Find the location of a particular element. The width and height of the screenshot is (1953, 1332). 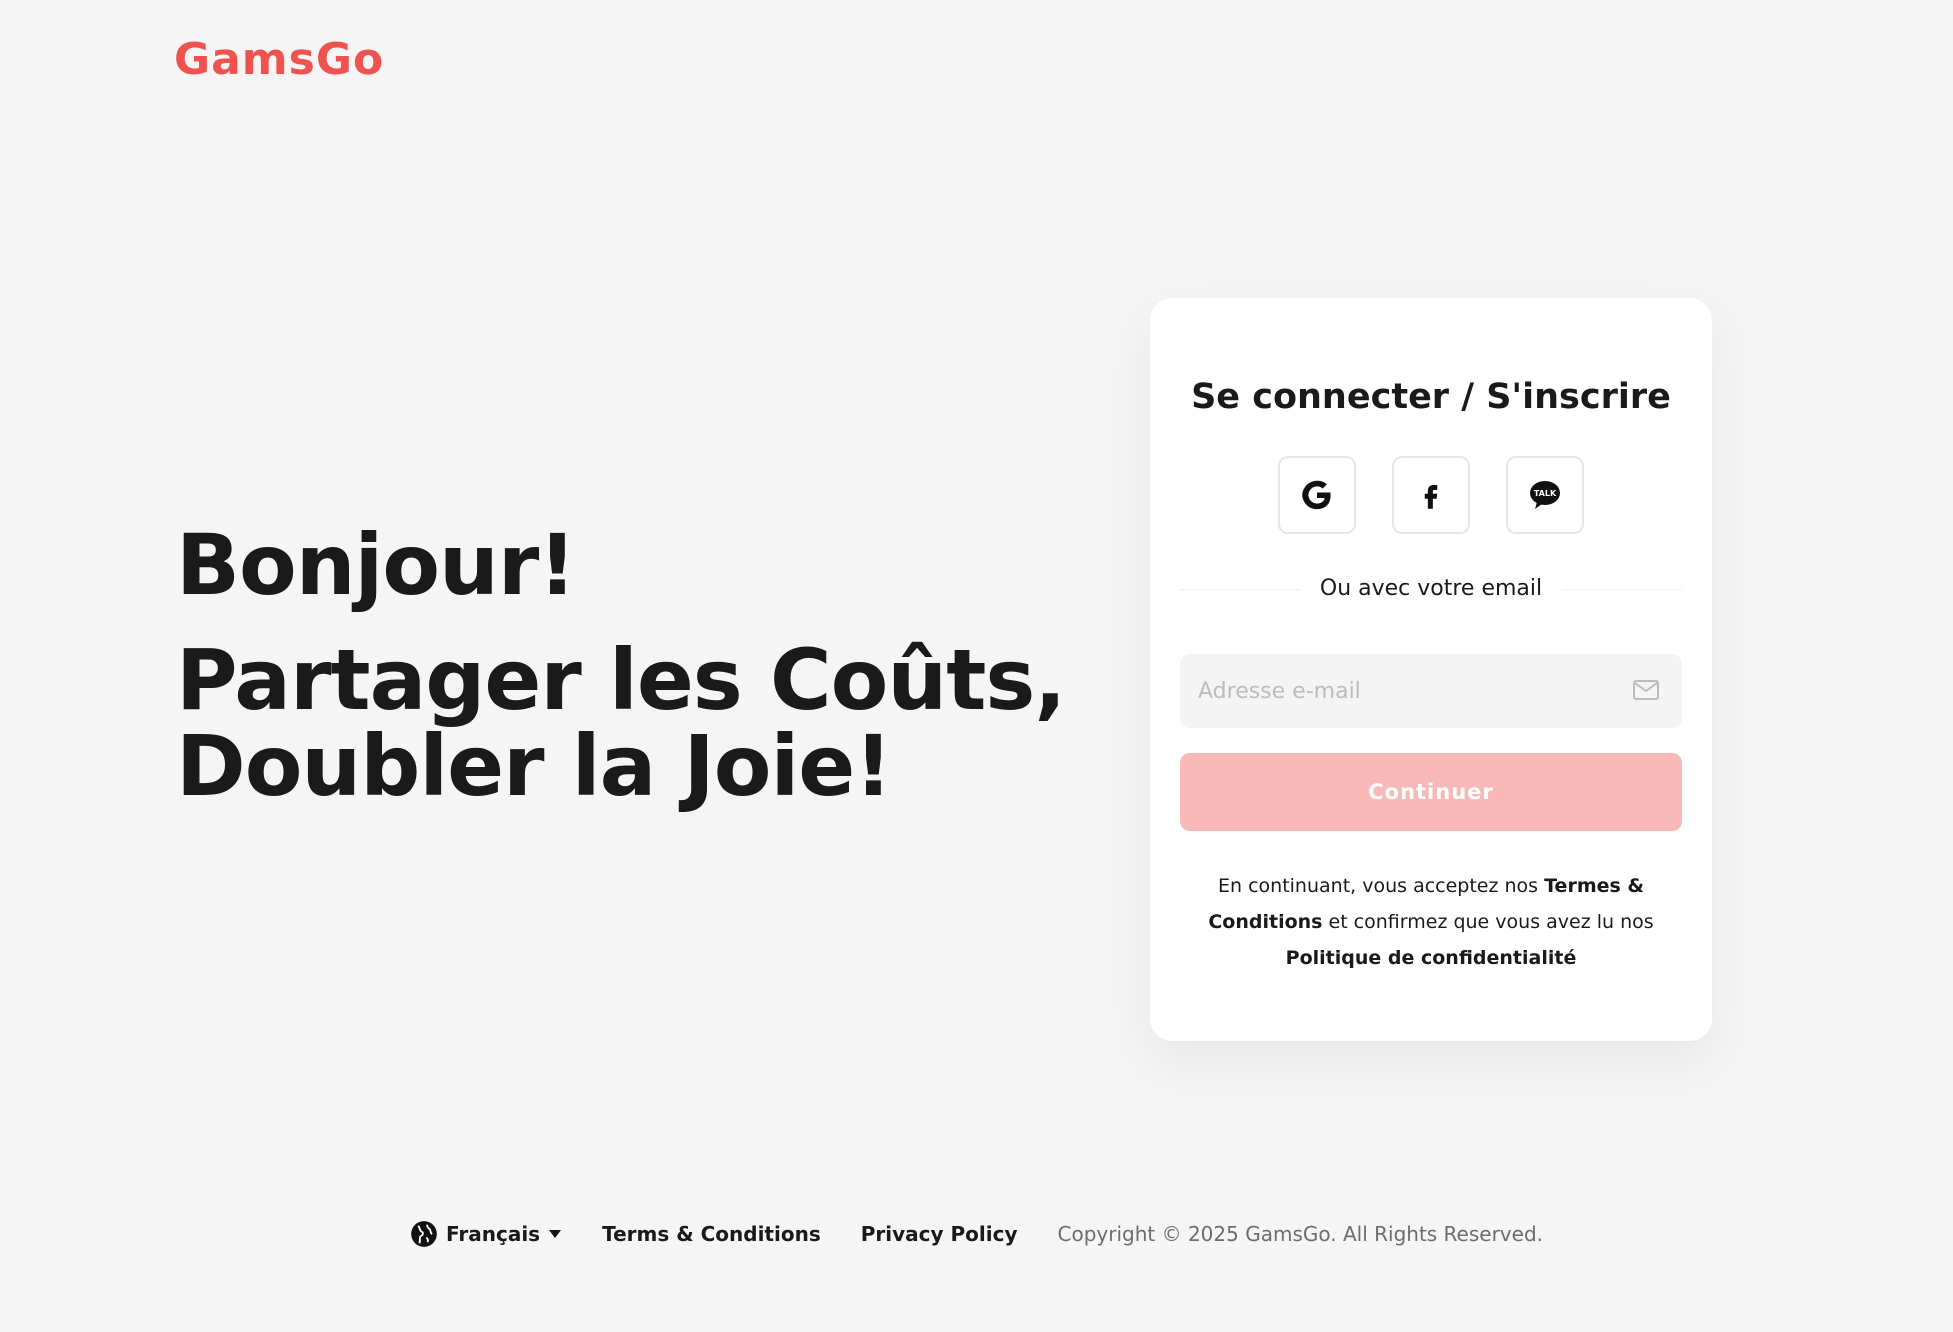

caret-down-icon is located at coordinates (555, 1234).